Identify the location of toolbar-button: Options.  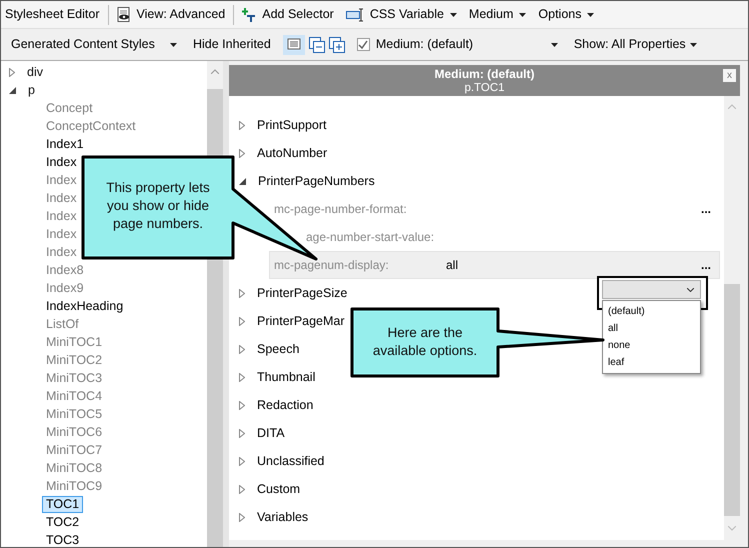
(566, 15).